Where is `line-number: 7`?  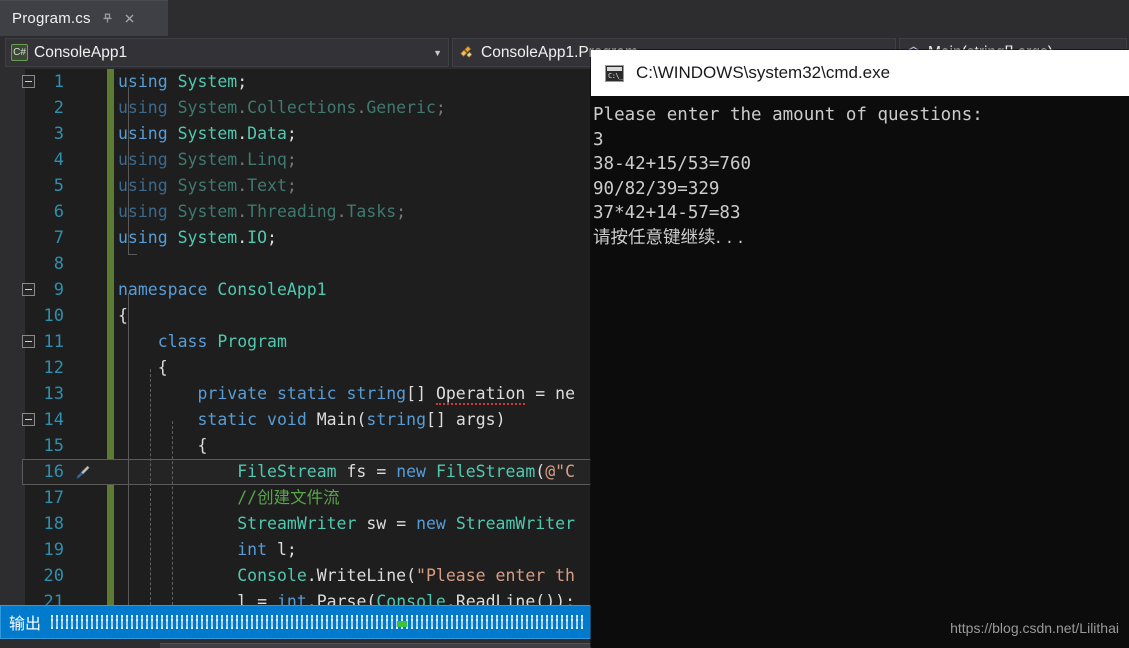 line-number: 7 is located at coordinates (58, 238).